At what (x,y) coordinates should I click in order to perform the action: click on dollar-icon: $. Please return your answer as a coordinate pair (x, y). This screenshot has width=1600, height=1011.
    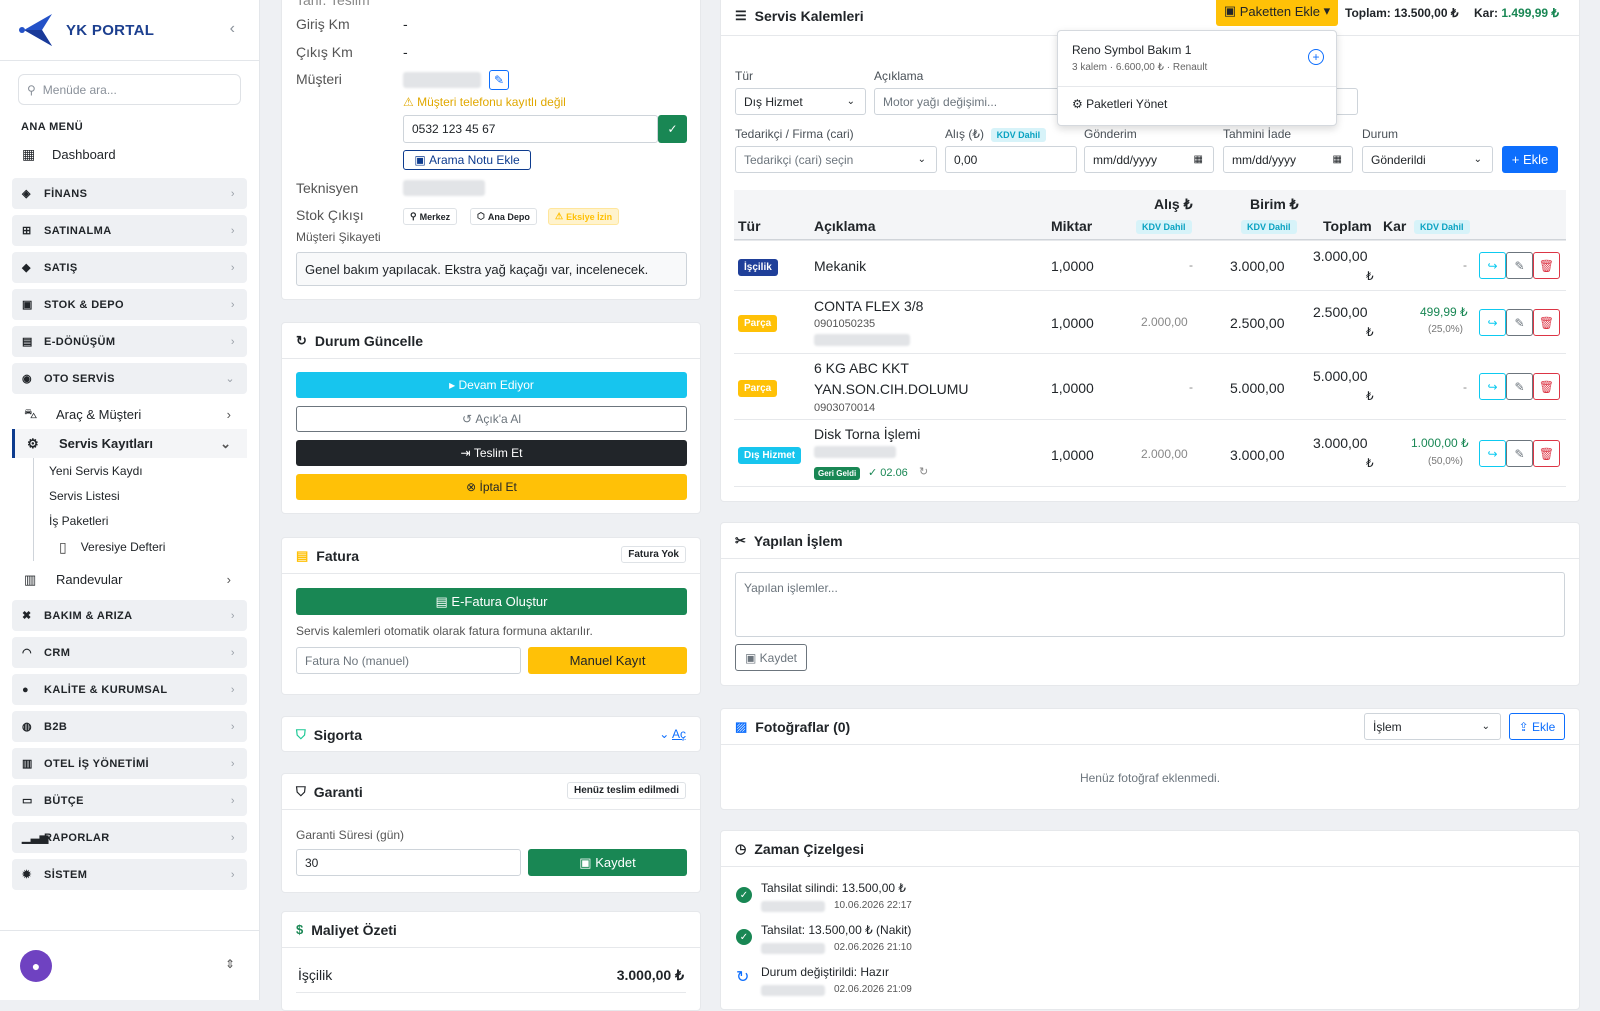
    Looking at the image, I should click on (300, 929).